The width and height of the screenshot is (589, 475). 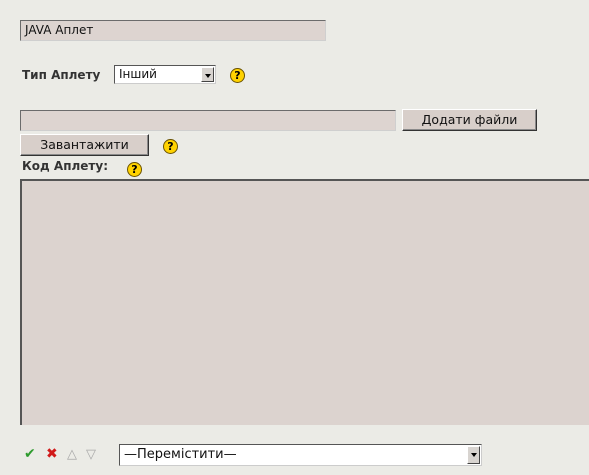 What do you see at coordinates (300, 455) in the screenshot?
I see `move-select: —Перемістити—` at bounding box center [300, 455].